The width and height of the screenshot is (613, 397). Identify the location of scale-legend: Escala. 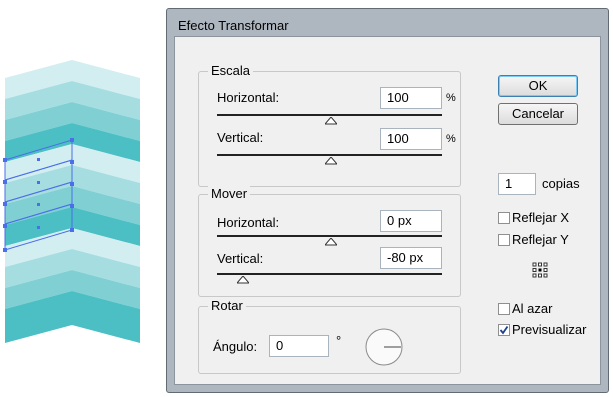
(231, 70).